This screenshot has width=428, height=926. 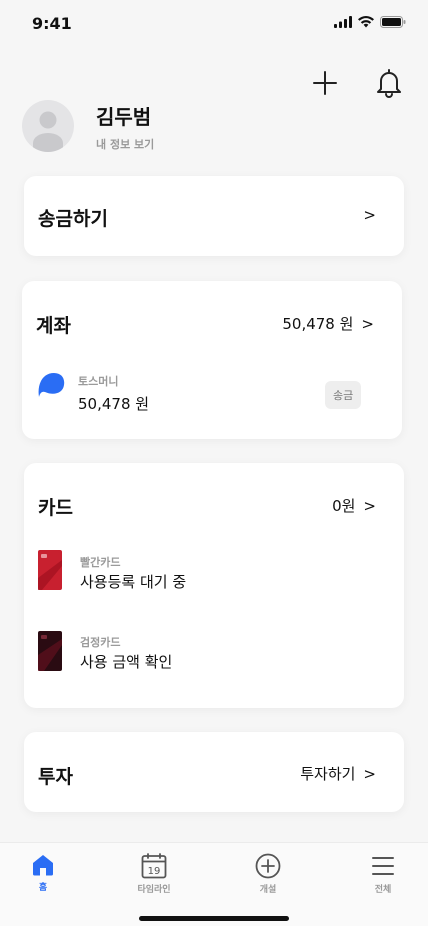 What do you see at coordinates (98, 381) in the screenshot?
I see `account-label: 토스머니` at bounding box center [98, 381].